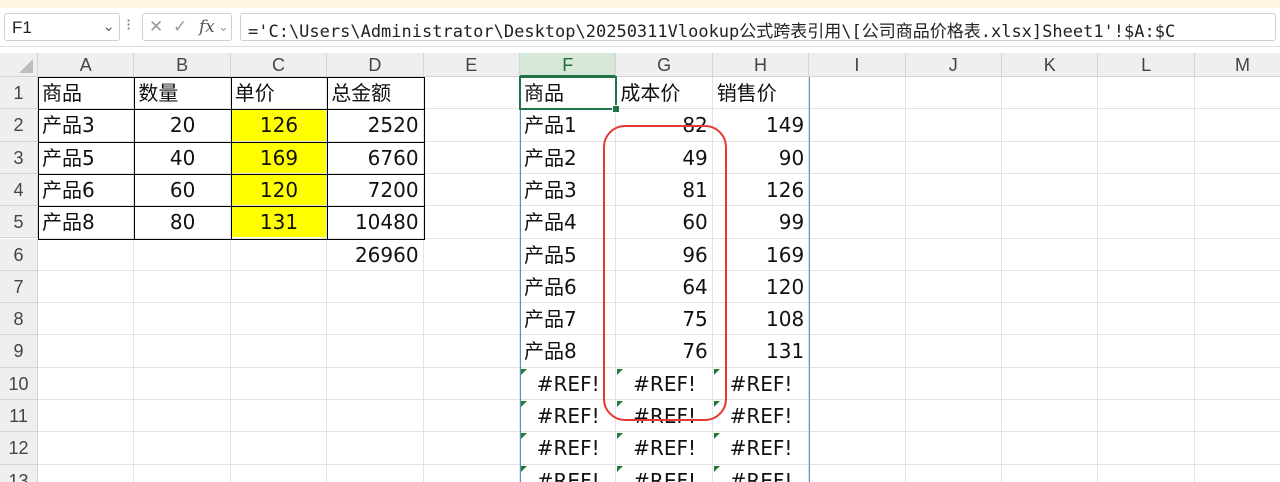  Describe the element at coordinates (664, 287) in the screenshot. I see `cell-g7: 64` at that location.